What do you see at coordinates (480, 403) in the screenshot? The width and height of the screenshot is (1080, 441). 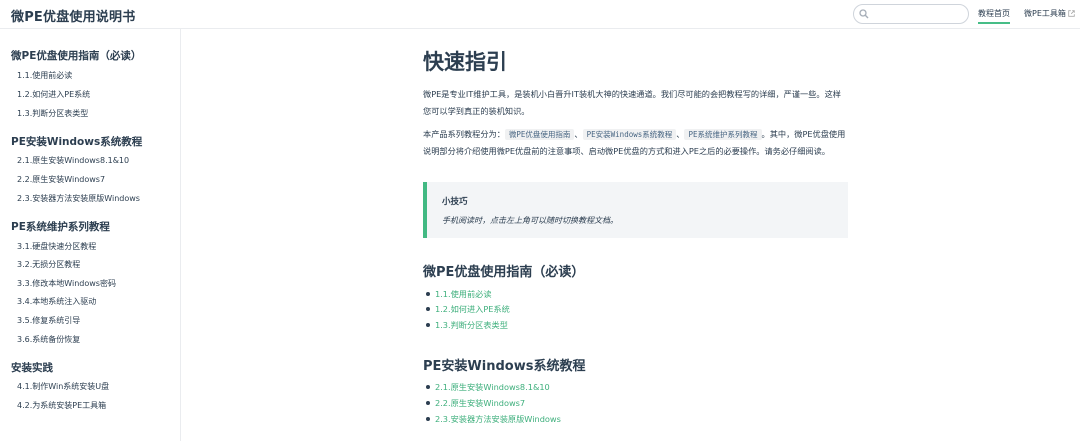 I see `list-item-link: 2.2.原生安装Windows7` at bounding box center [480, 403].